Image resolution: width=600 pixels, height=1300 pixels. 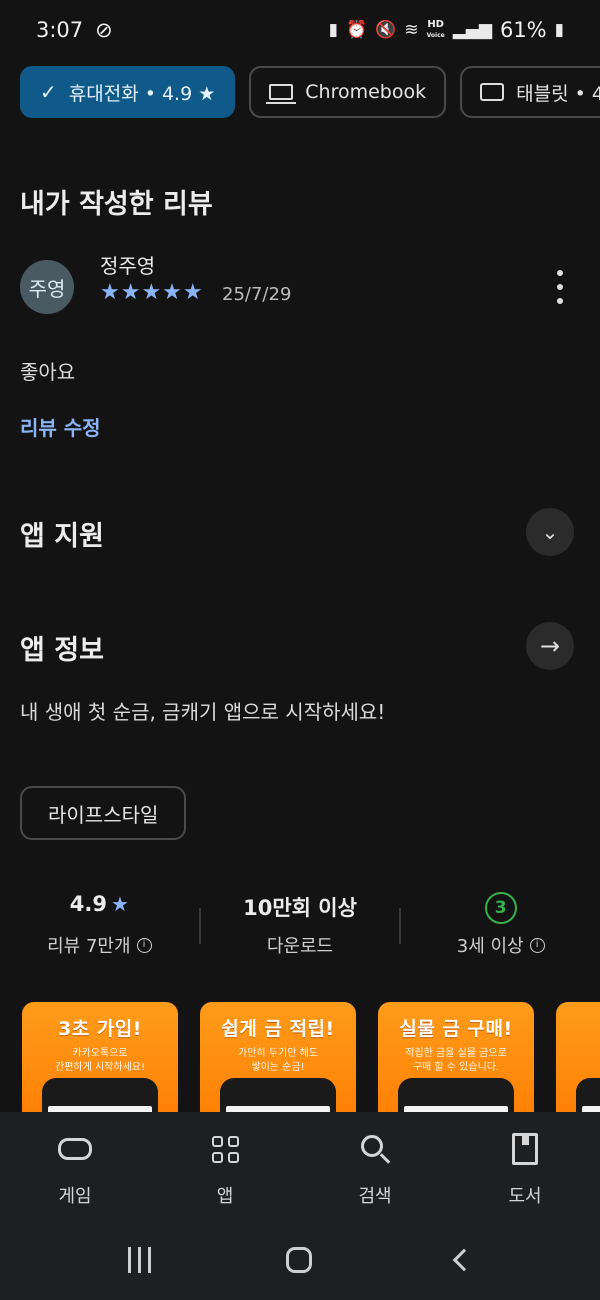 I want to click on more-options-icon, so click(x=560, y=287).